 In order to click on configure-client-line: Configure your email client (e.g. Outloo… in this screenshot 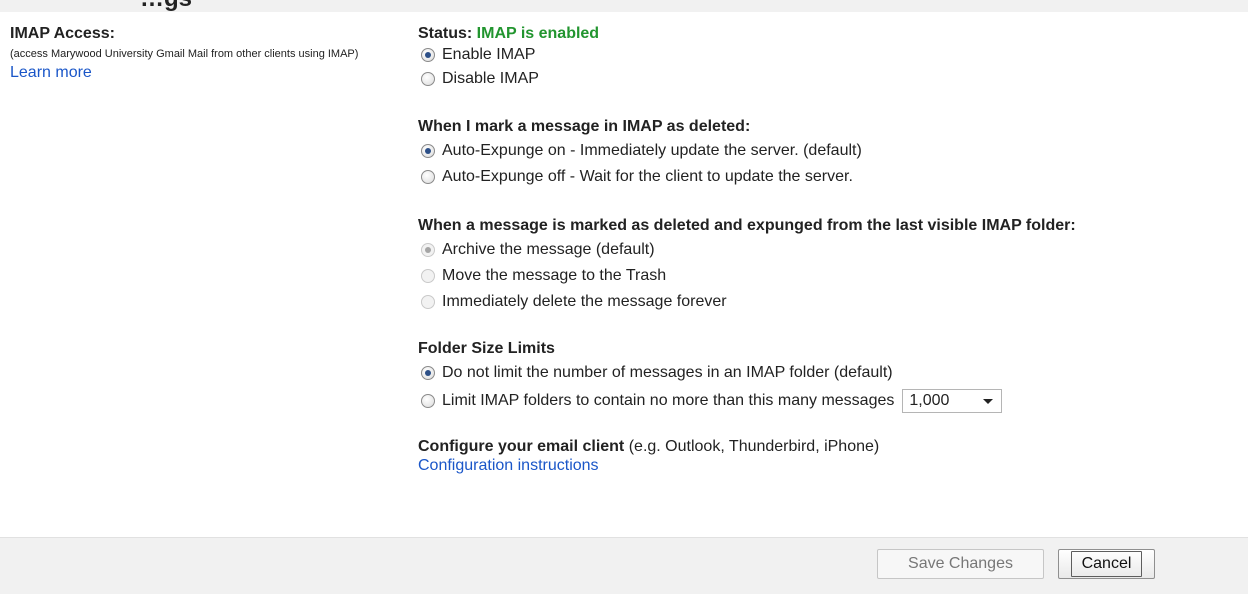, I will do `click(833, 446)`.